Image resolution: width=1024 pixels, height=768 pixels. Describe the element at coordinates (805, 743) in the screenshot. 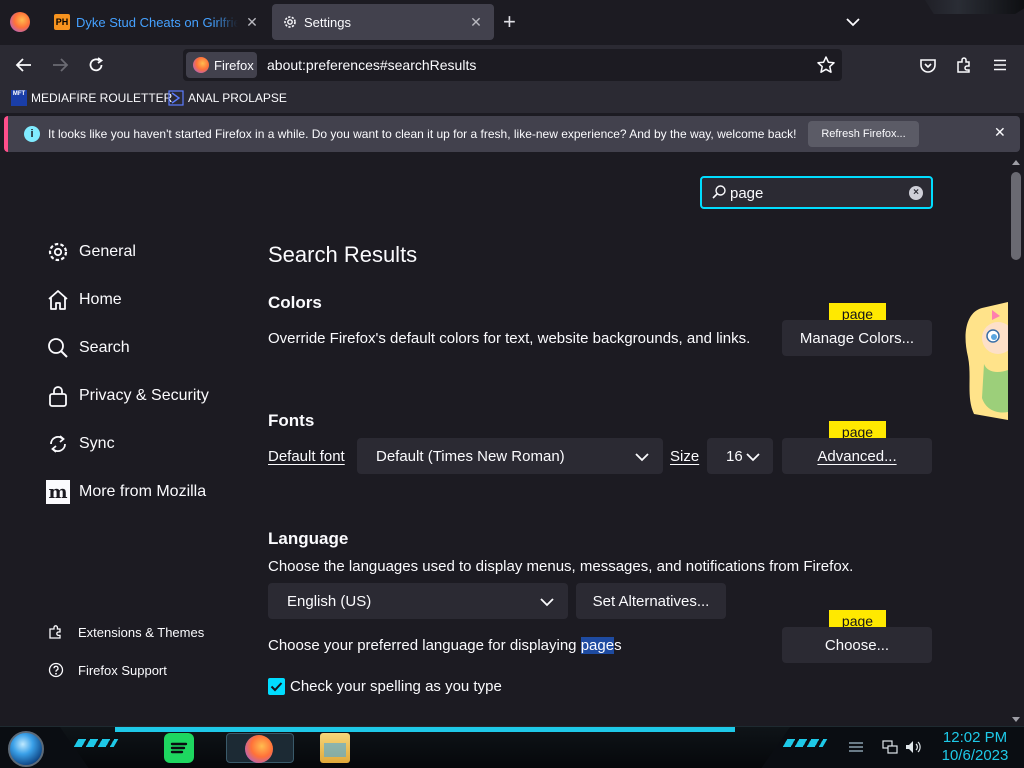

I see `taskbar-decoration` at that location.